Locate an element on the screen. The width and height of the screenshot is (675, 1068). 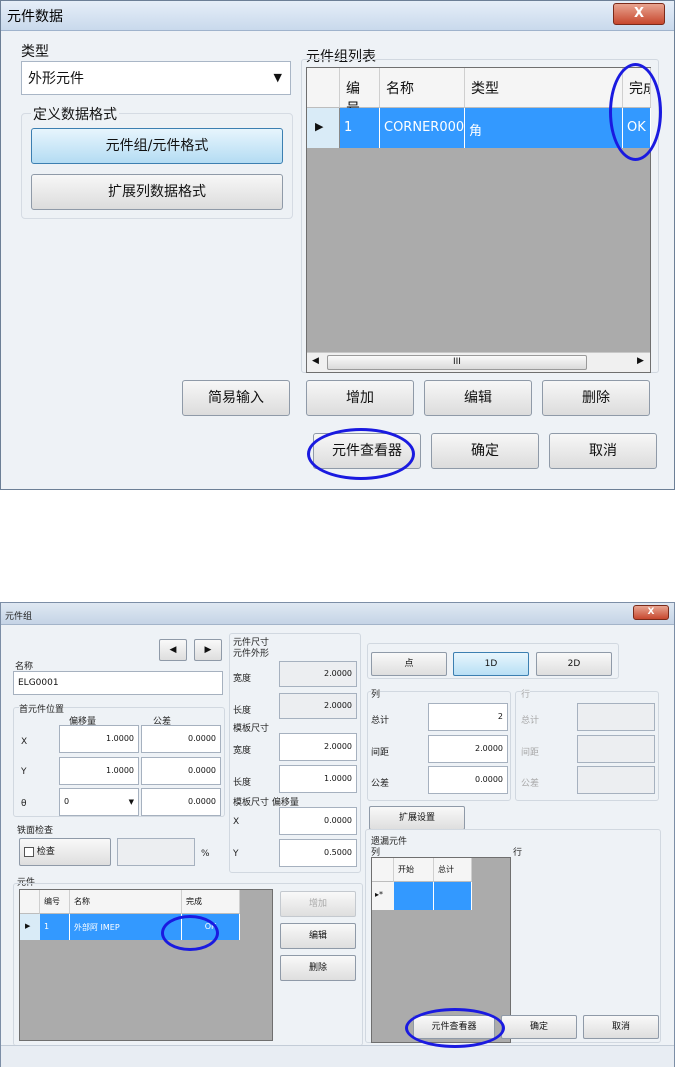
check-percent-input is located at coordinates (156, 852).